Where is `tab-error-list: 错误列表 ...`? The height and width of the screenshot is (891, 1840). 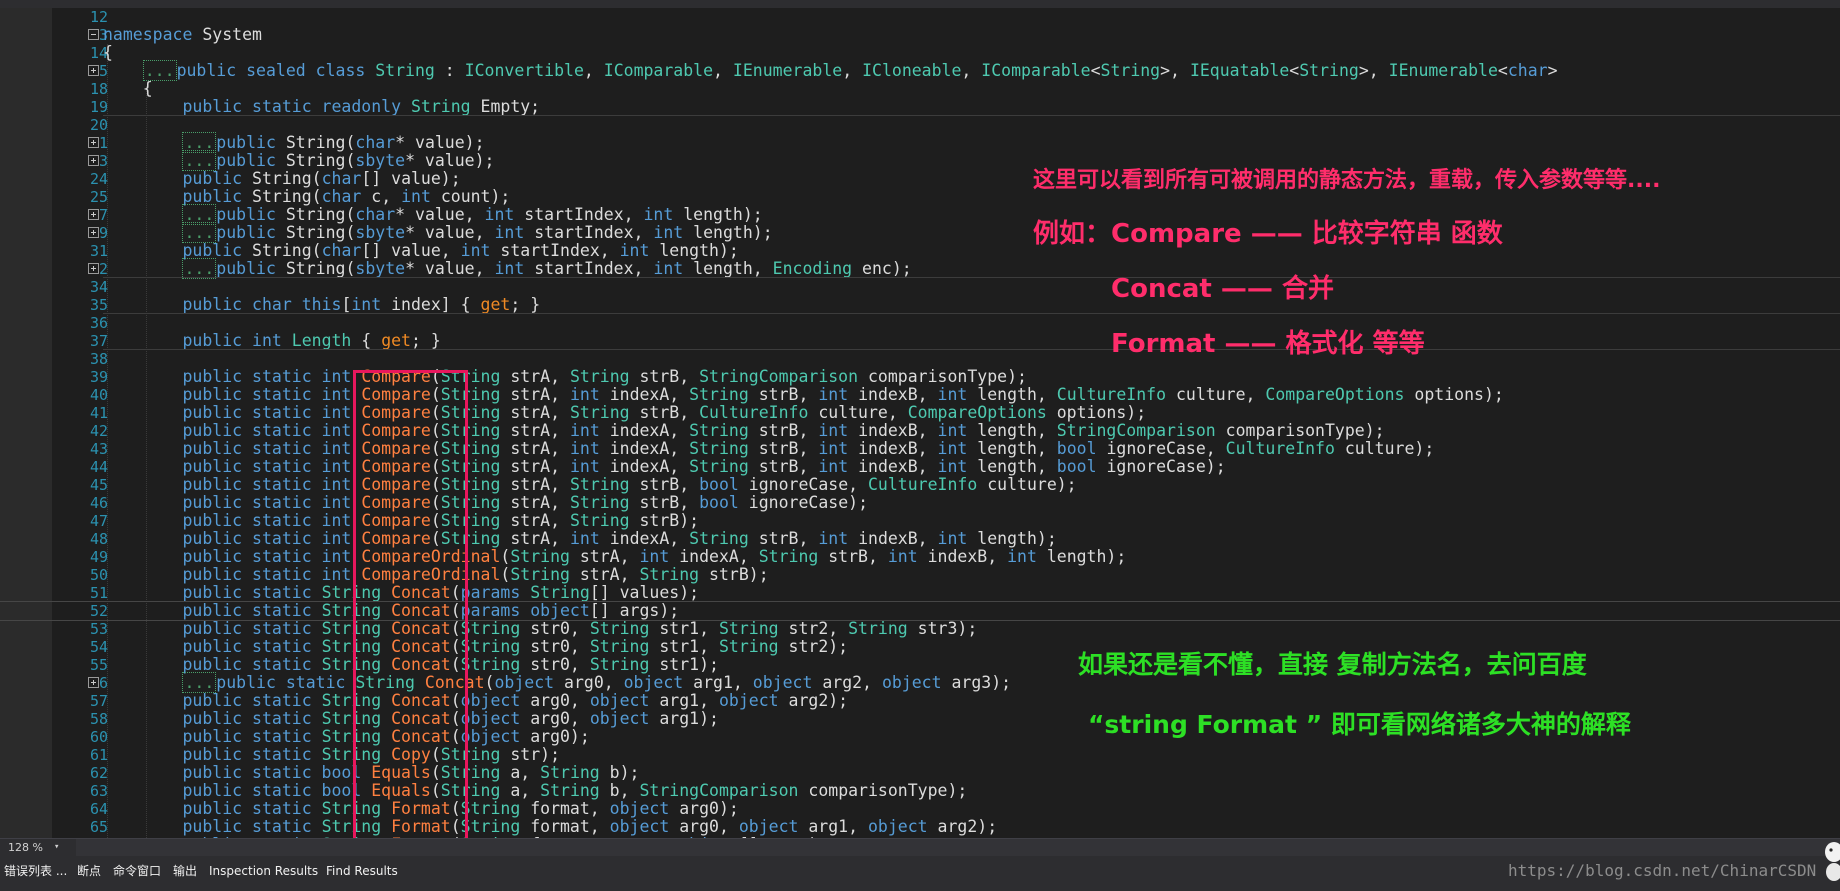
tab-error-list: 错误列表 ... is located at coordinates (35, 871).